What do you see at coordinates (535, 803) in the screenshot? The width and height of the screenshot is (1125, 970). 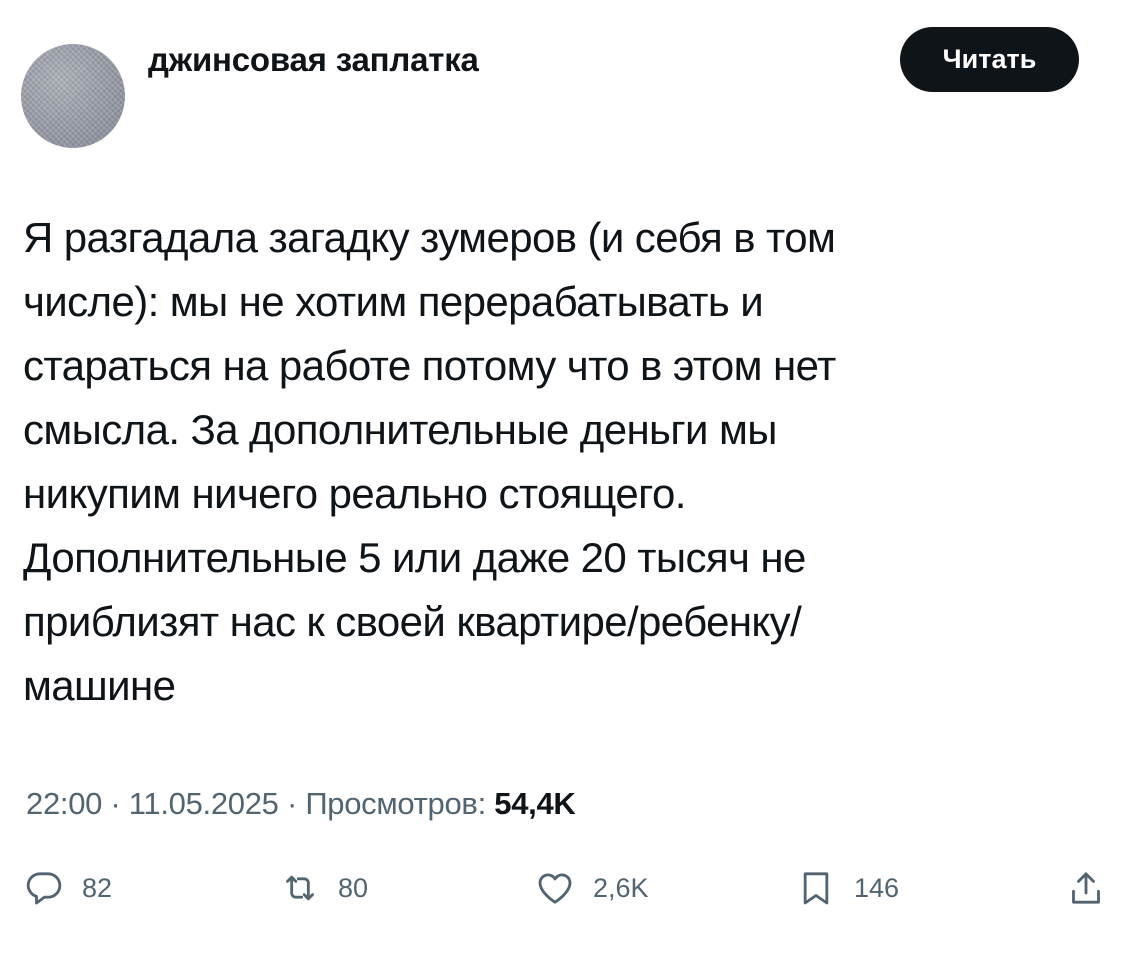 I see `views-count: 54,4K` at bounding box center [535, 803].